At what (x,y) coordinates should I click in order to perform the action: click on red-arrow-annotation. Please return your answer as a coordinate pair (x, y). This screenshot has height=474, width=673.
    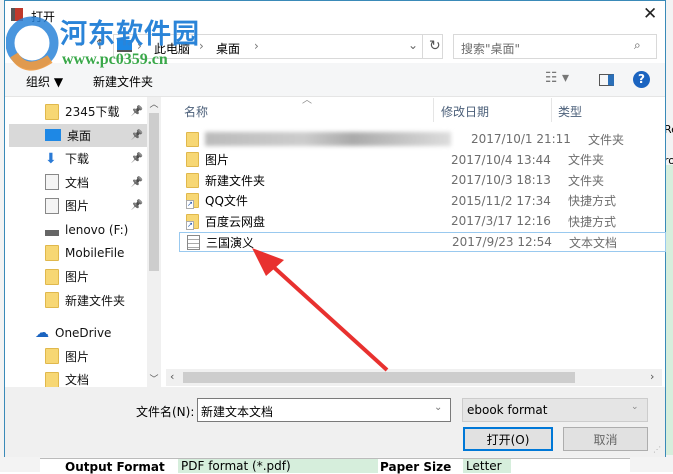
    Looking at the image, I should click on (320, 310).